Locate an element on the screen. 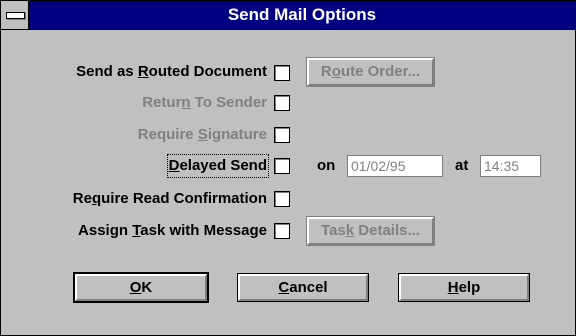  delayed-send-checkbox is located at coordinates (282, 166).